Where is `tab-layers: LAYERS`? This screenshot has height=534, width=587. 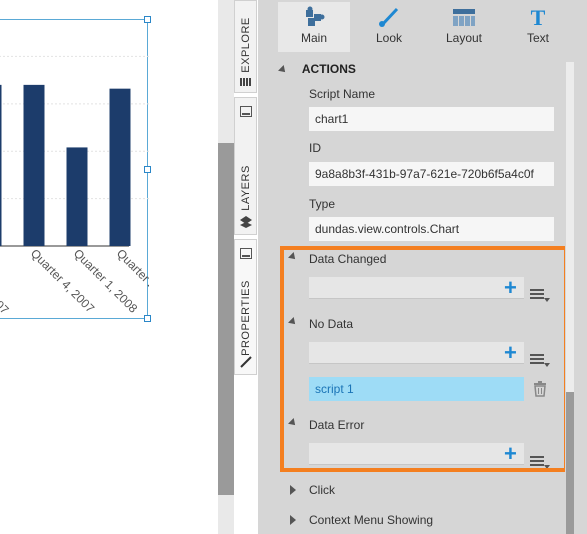
tab-layers: LAYERS is located at coordinates (245, 166).